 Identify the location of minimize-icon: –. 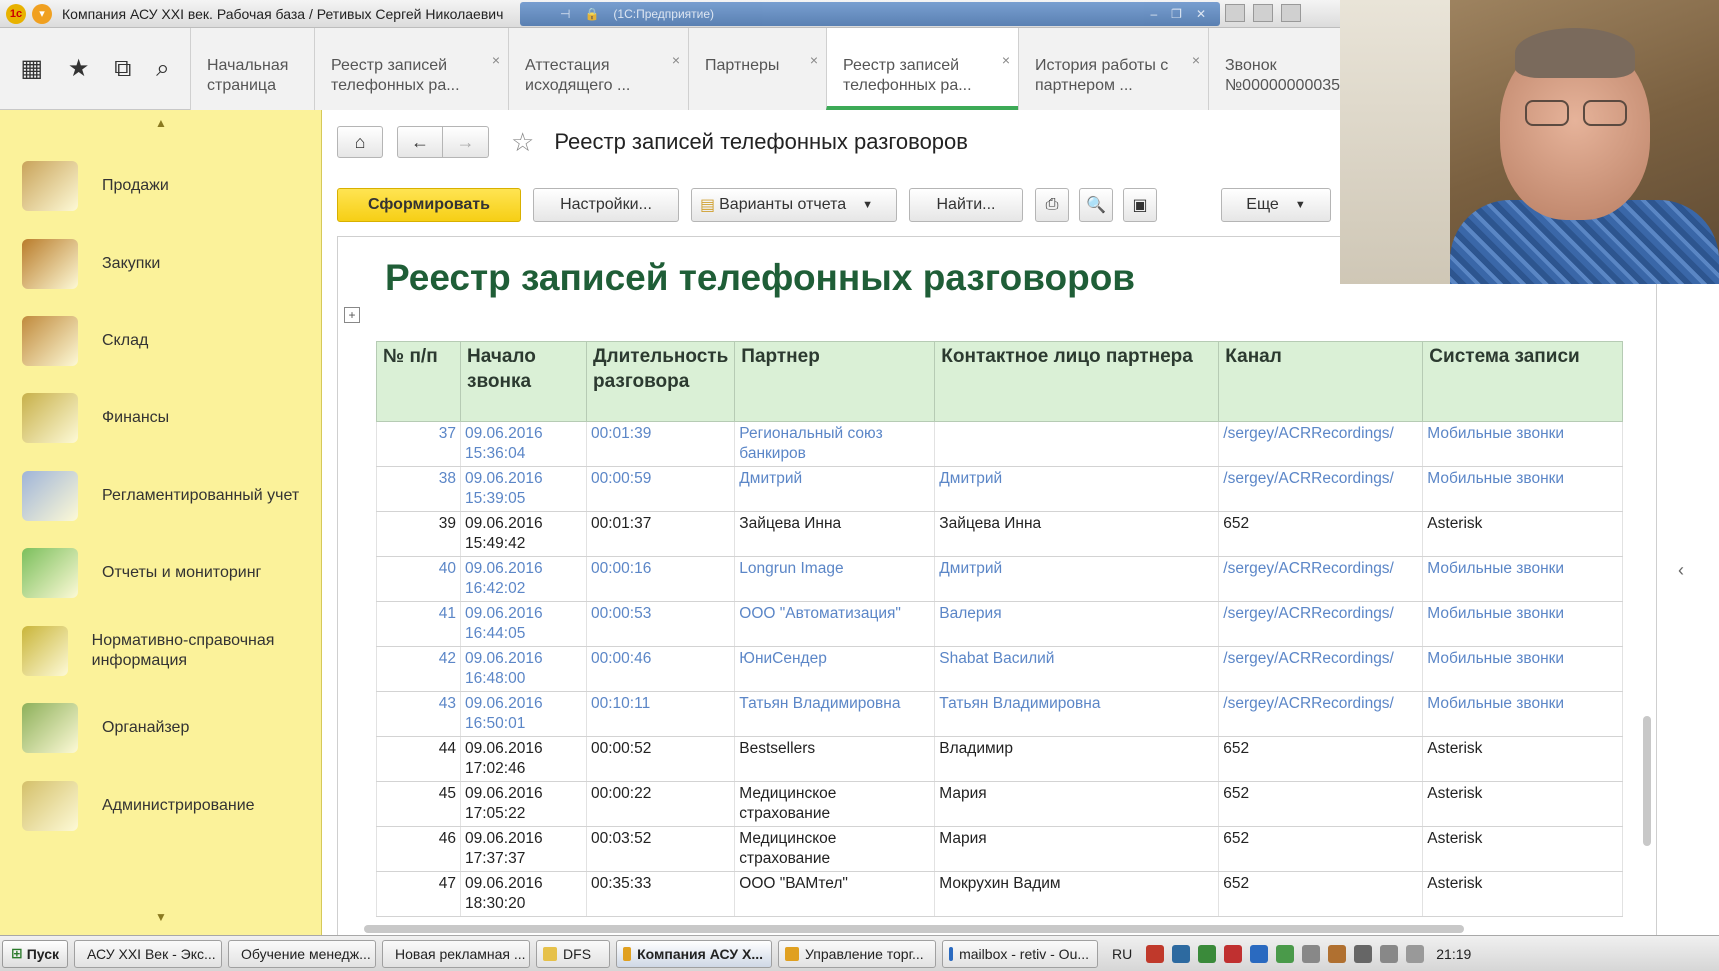
(1153, 14).